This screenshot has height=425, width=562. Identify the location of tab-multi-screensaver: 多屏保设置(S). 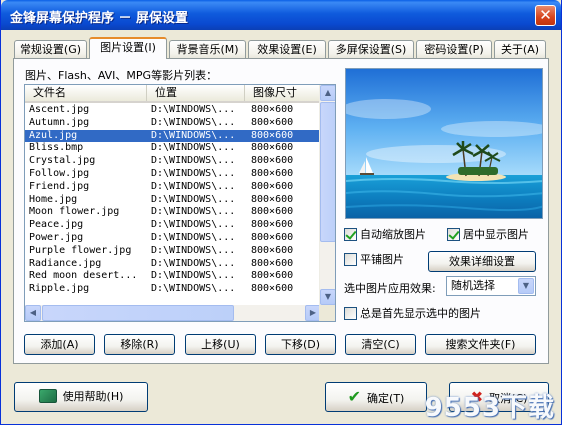
(371, 49).